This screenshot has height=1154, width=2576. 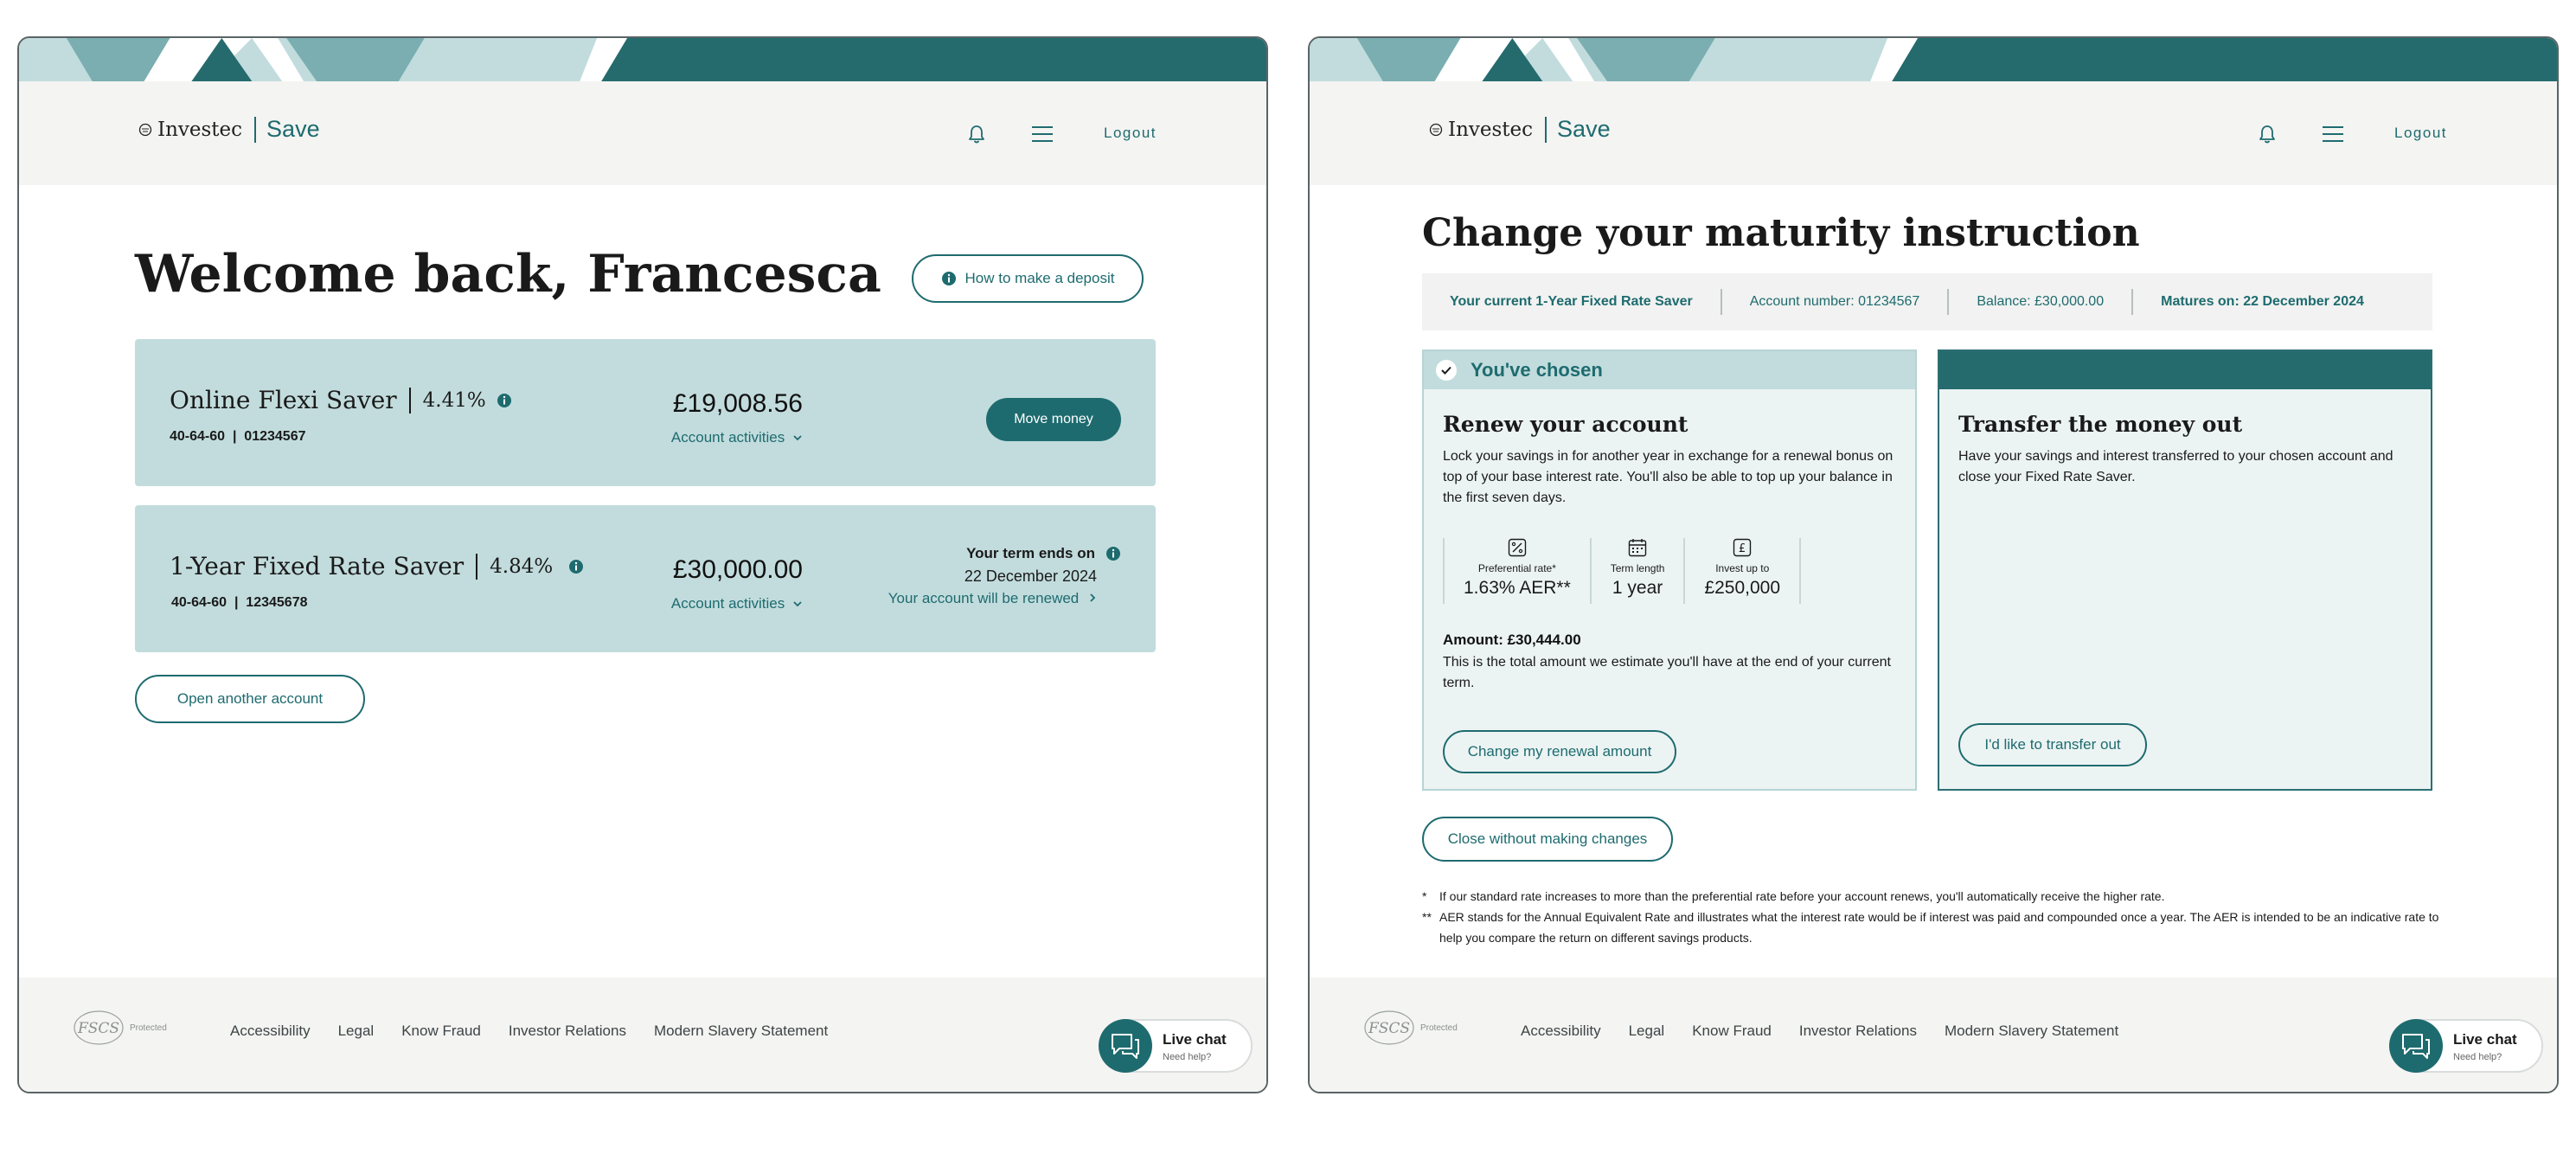 What do you see at coordinates (1517, 588) in the screenshot?
I see `stat-value: 1.63% AER**` at bounding box center [1517, 588].